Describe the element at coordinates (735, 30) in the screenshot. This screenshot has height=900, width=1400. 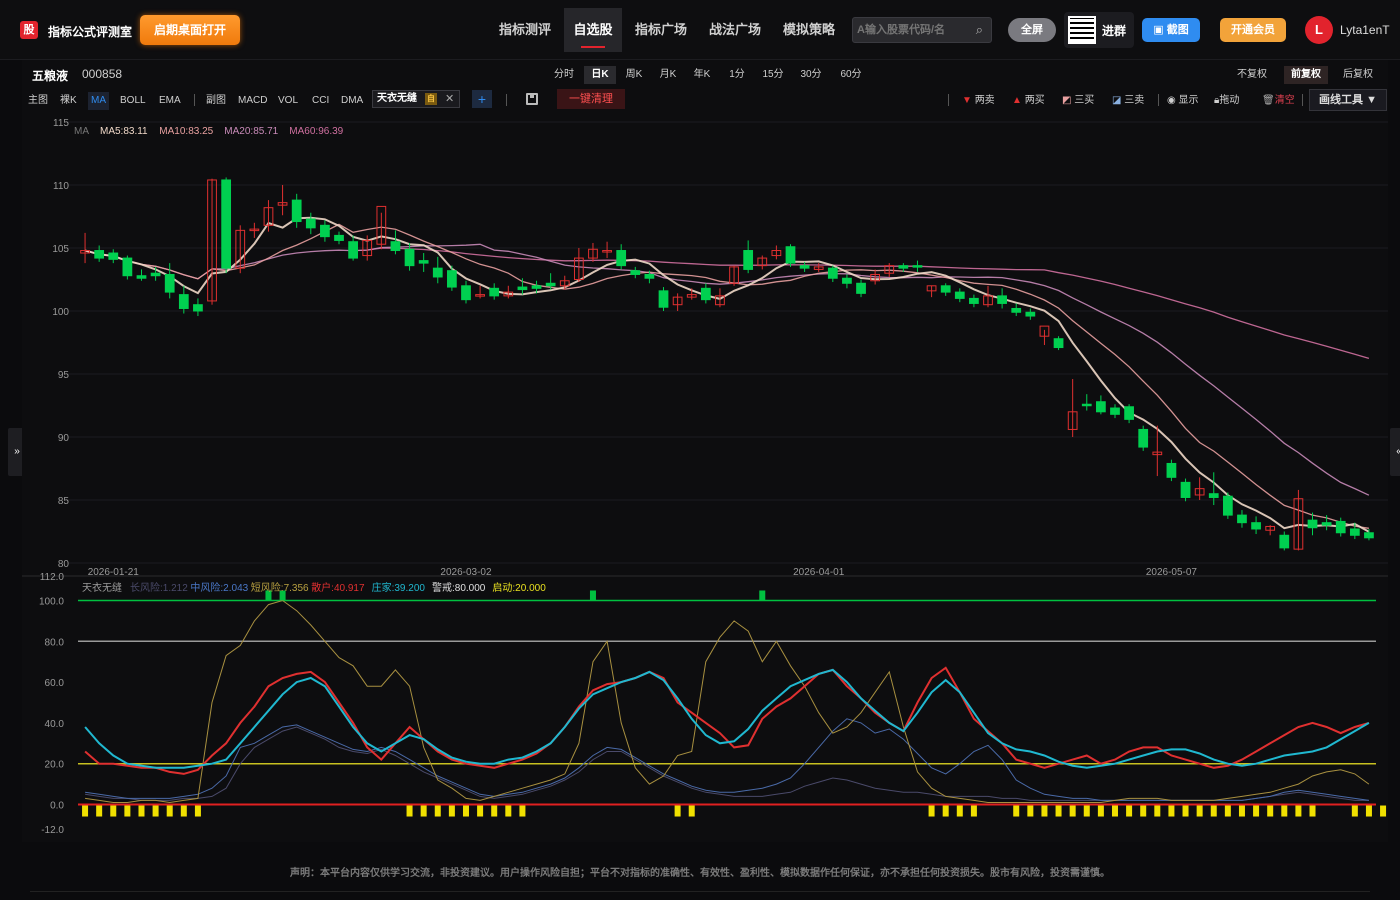
I see `nav-tactics-square: 战法广场` at that location.